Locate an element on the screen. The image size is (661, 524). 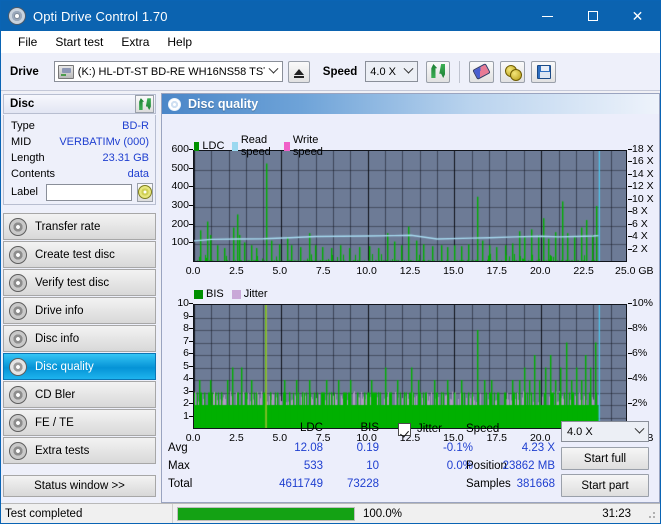
y-tick-label: 2 is located at coordinates (176, 403).